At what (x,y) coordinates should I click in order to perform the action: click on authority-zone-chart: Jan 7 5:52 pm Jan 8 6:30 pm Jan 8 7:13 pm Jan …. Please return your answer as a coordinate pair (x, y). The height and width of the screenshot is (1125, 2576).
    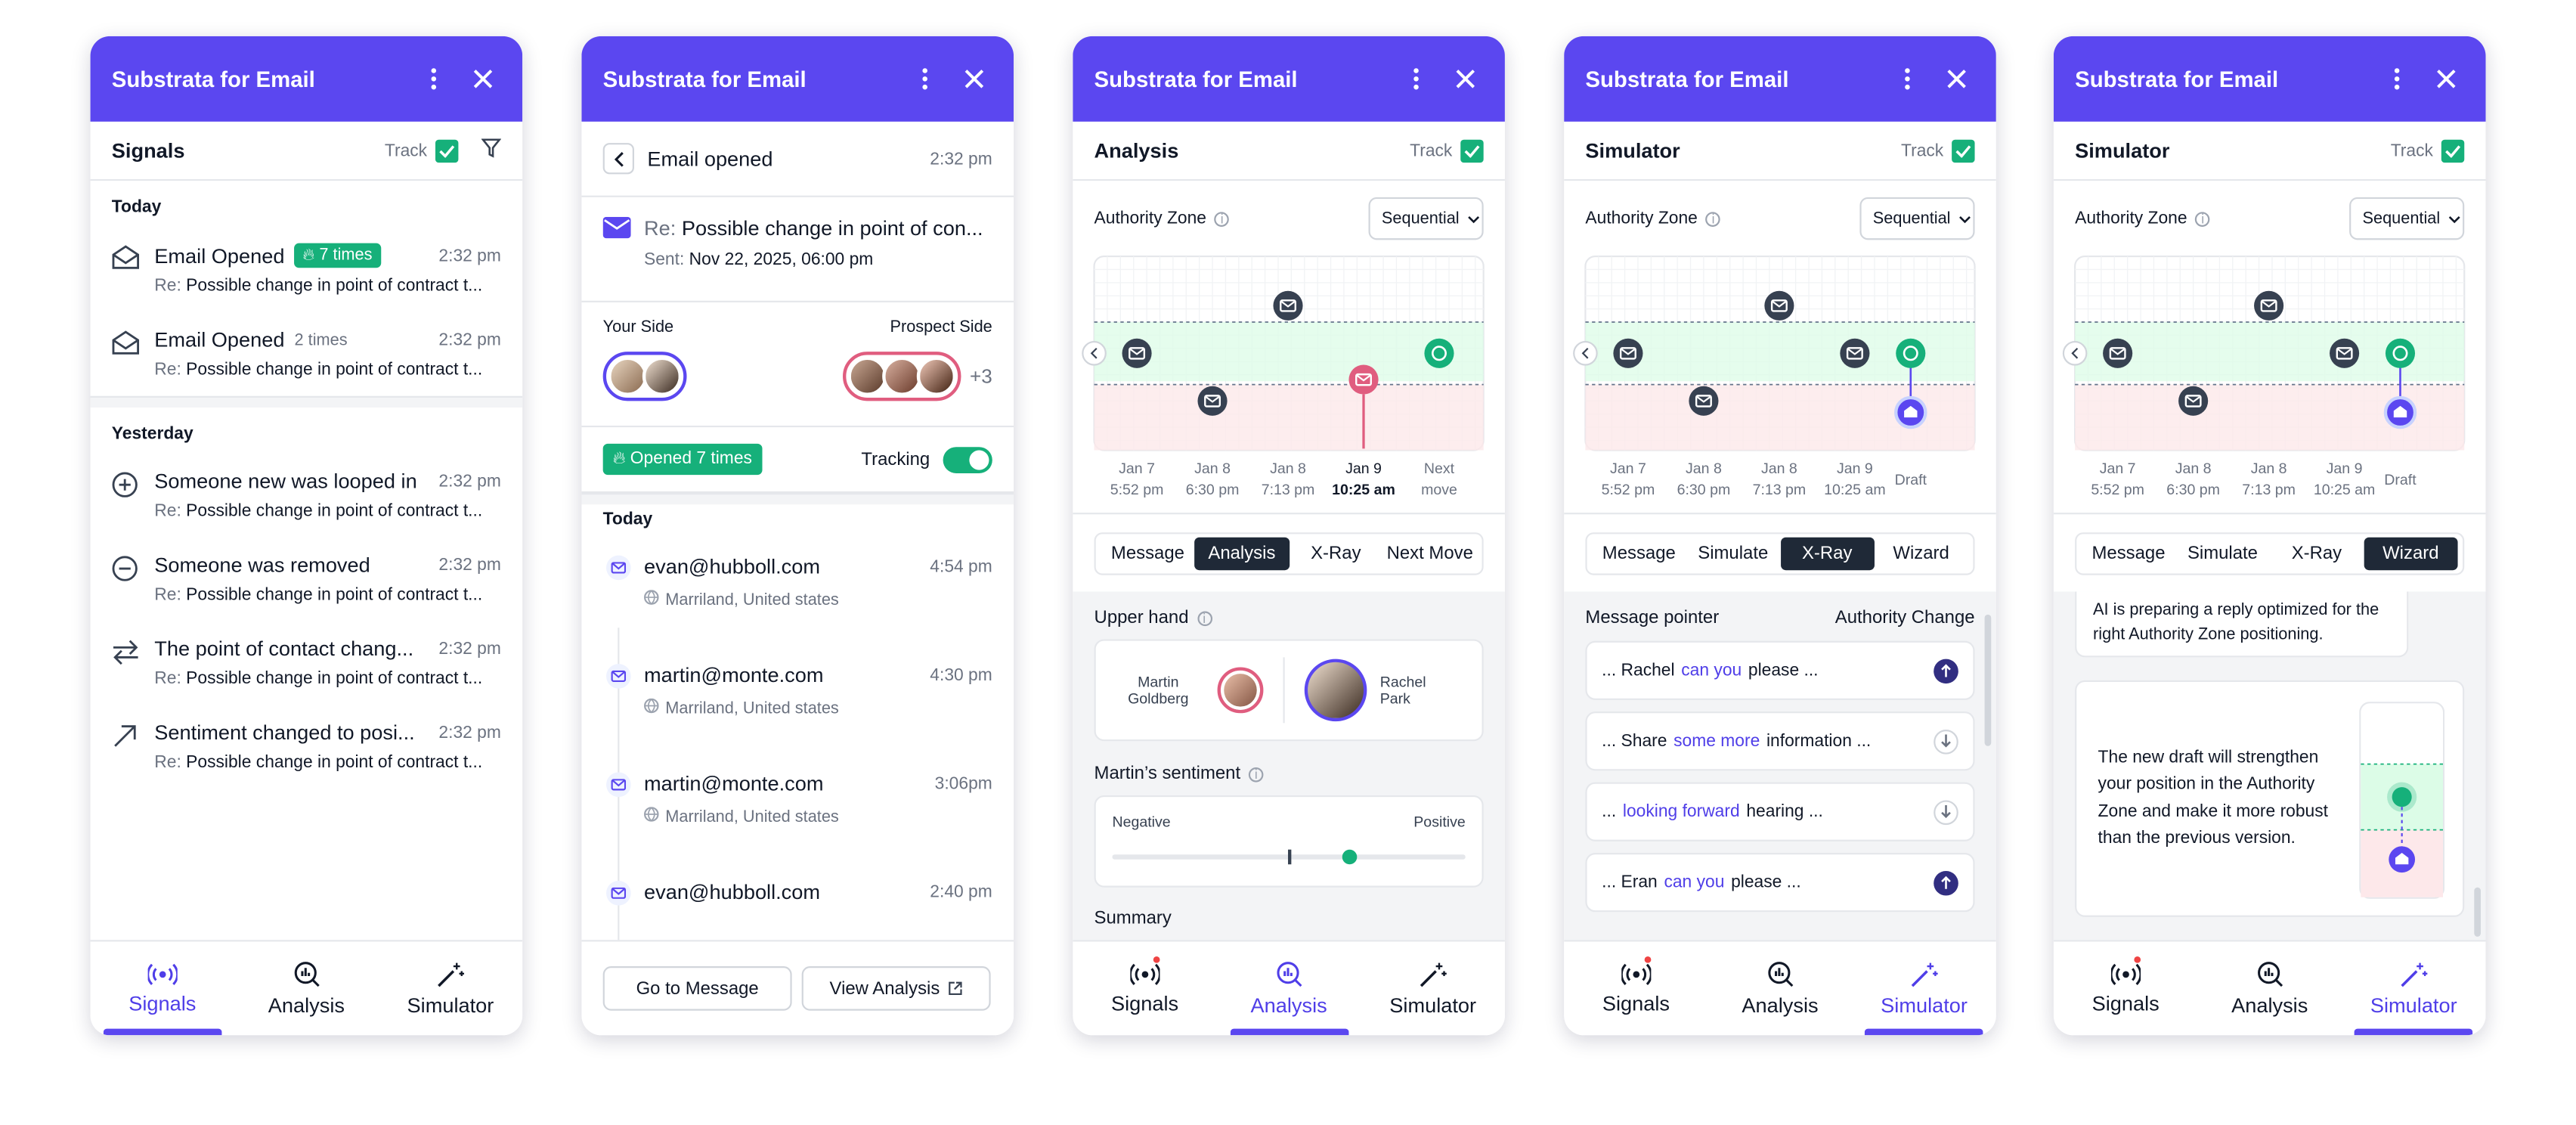
    Looking at the image, I should click on (2264, 376).